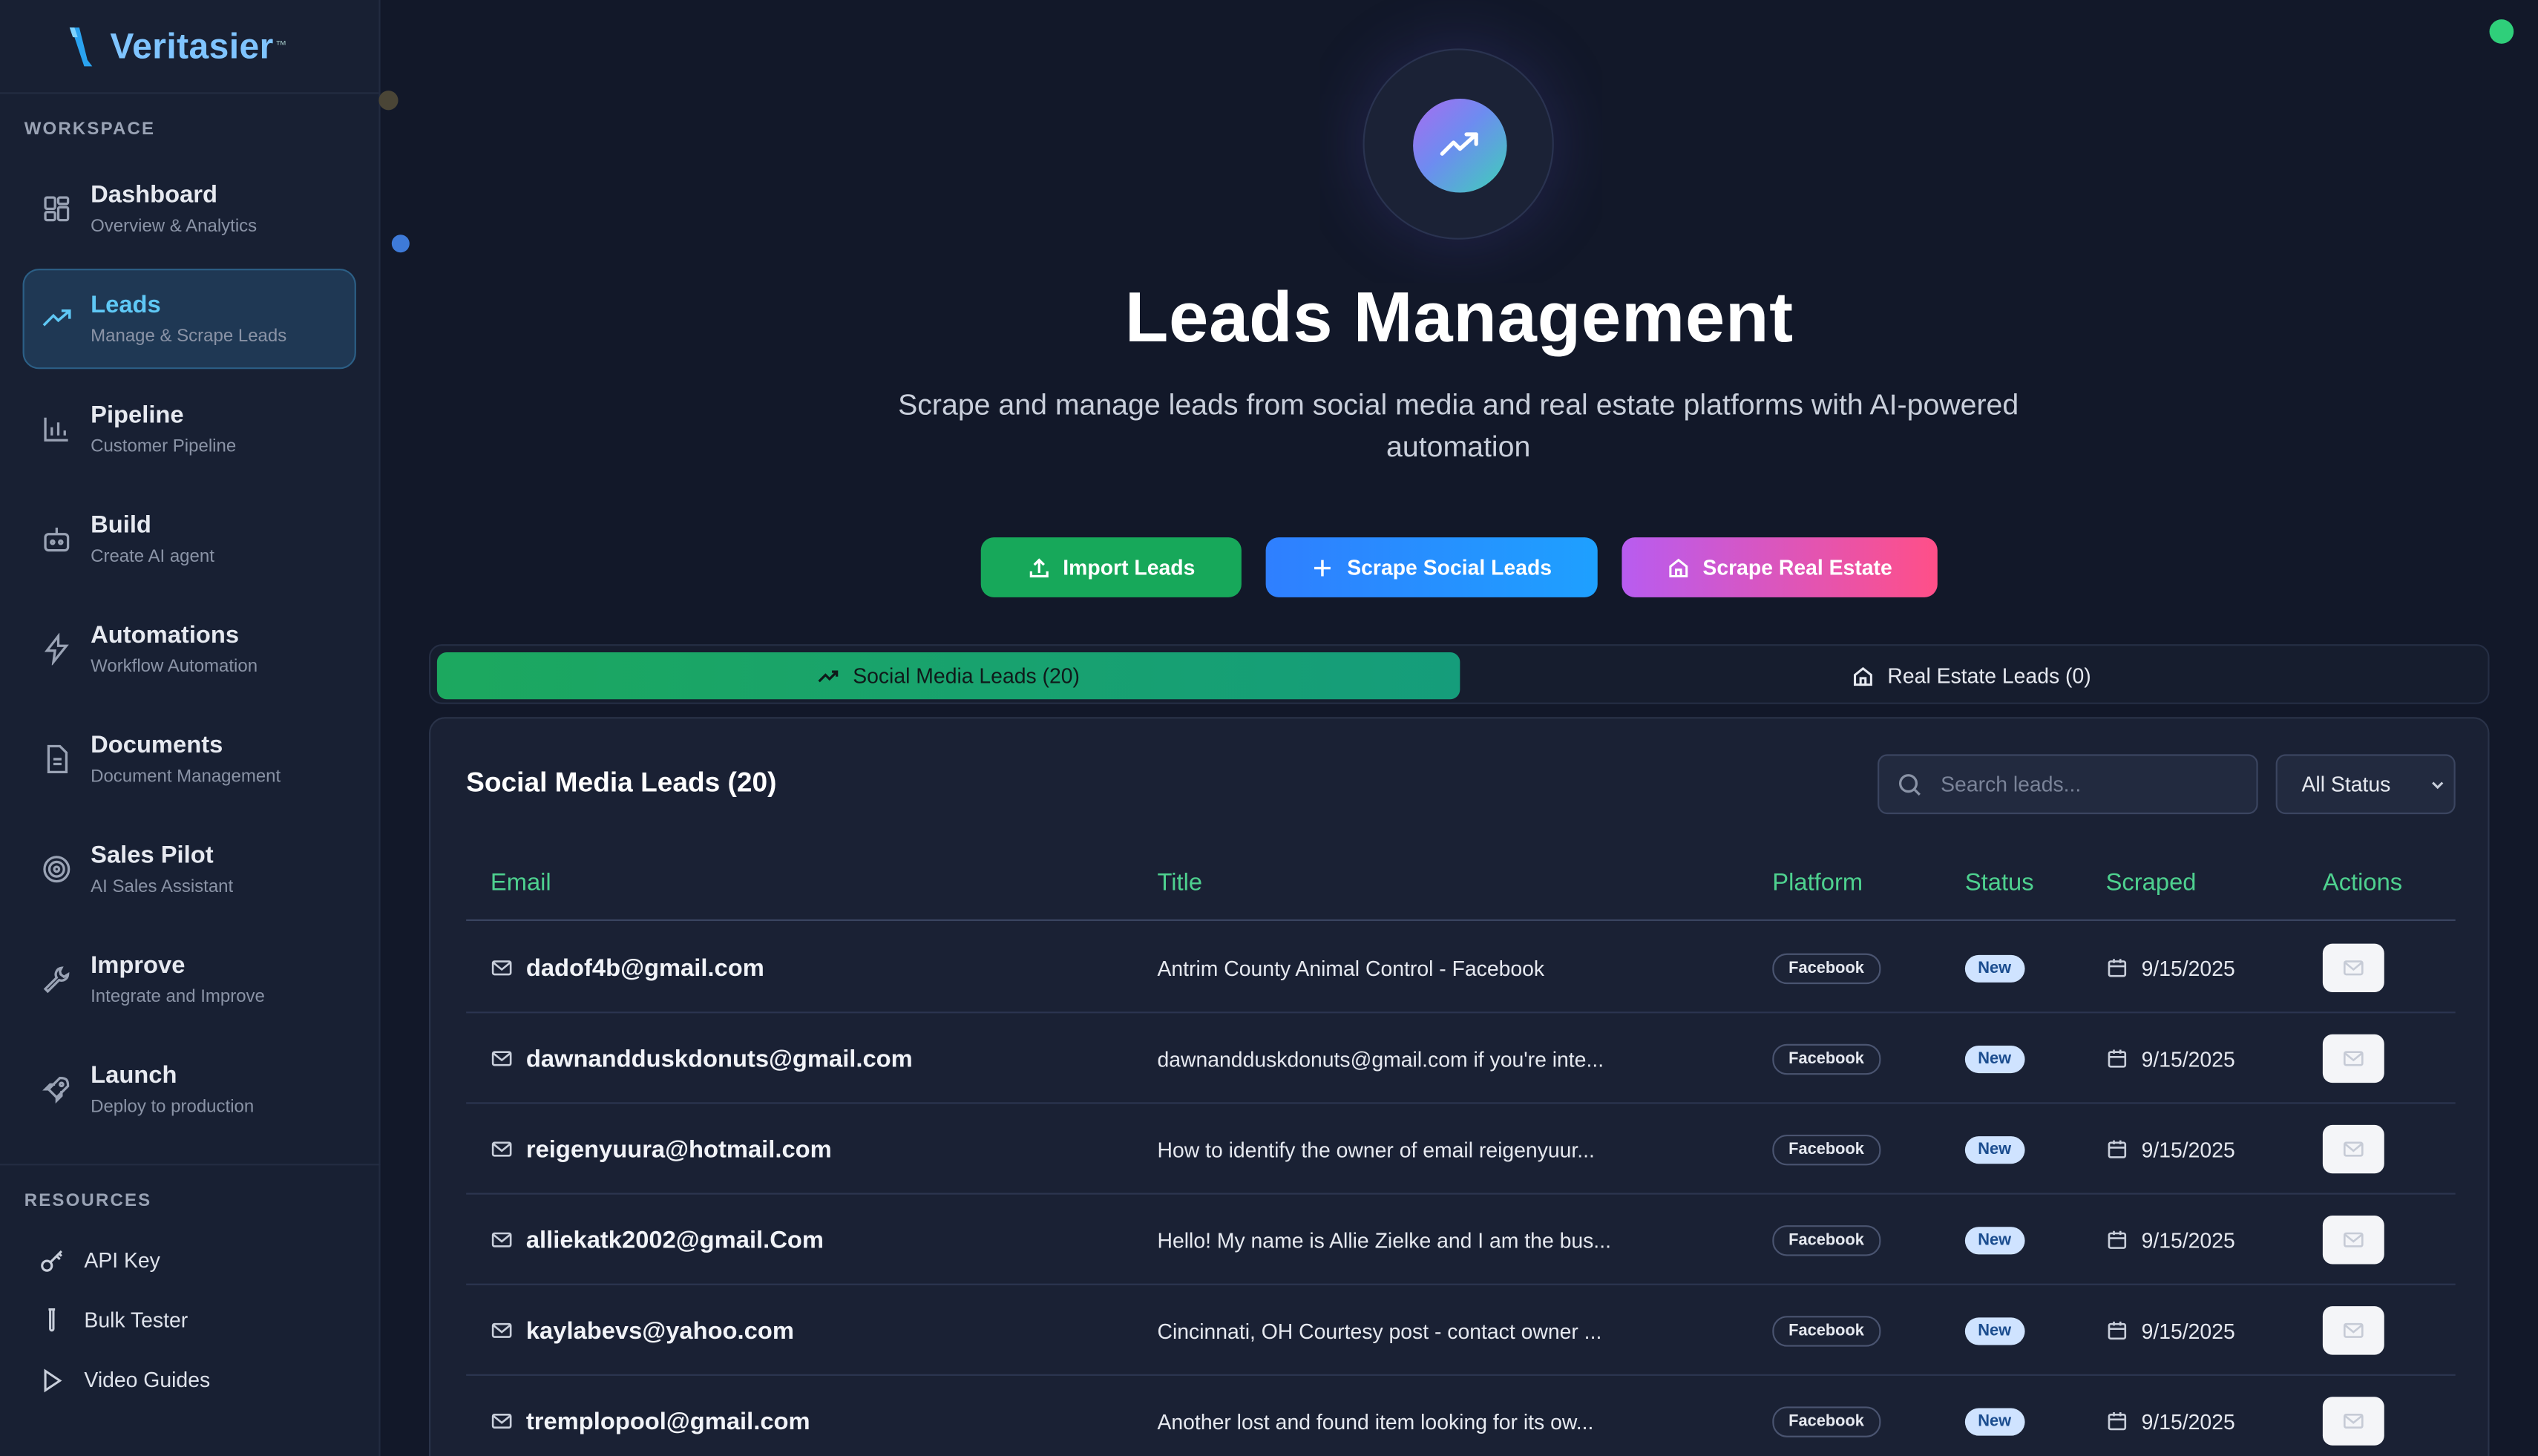  I want to click on brand-trademark: ™, so click(281, 46).